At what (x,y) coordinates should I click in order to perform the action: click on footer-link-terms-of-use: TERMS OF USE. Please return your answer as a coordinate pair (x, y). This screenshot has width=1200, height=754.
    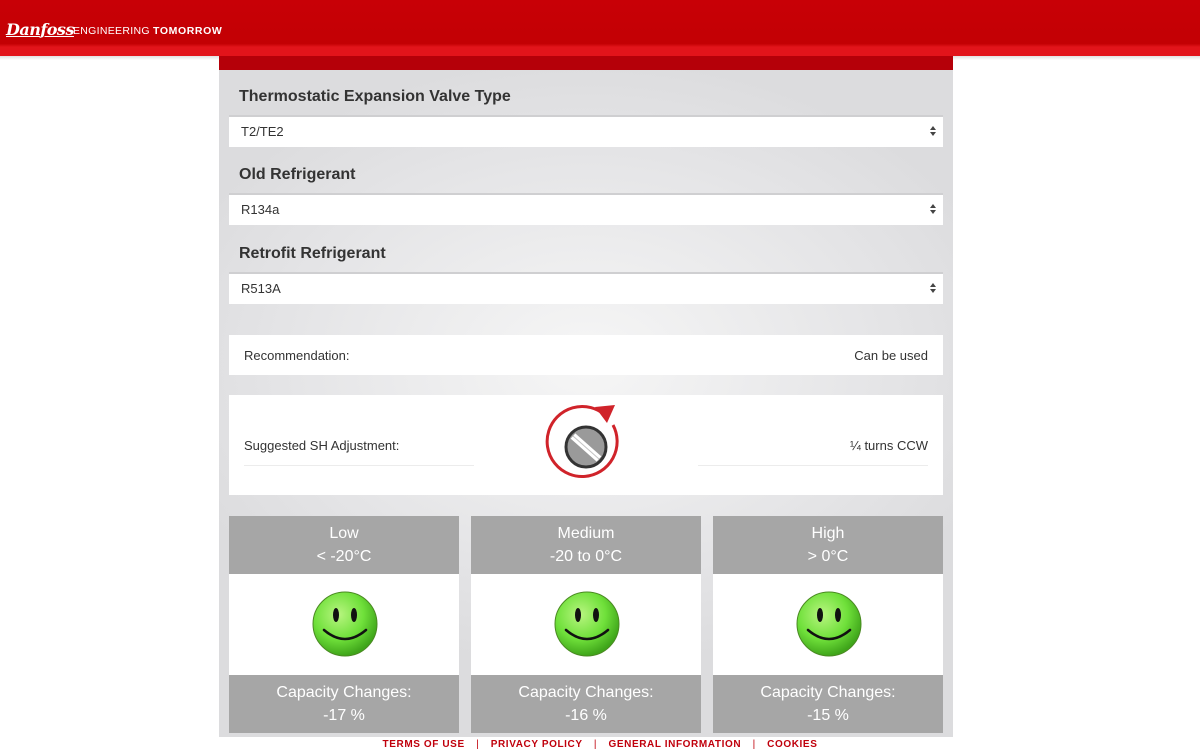
    Looking at the image, I should click on (424, 744).